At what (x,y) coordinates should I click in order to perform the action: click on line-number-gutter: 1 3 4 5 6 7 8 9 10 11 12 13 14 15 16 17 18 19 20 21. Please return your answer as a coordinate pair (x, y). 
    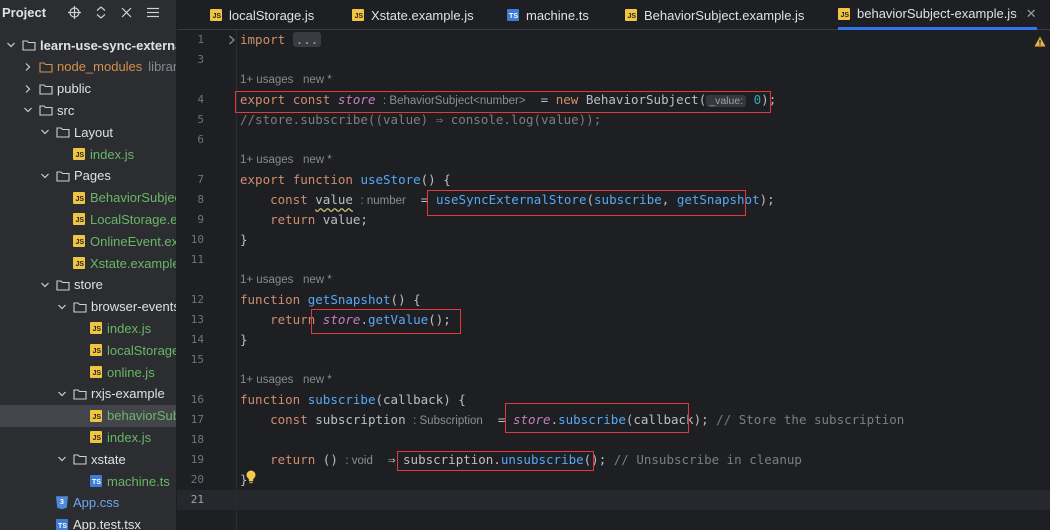
    Looking at the image, I should click on (207, 280).